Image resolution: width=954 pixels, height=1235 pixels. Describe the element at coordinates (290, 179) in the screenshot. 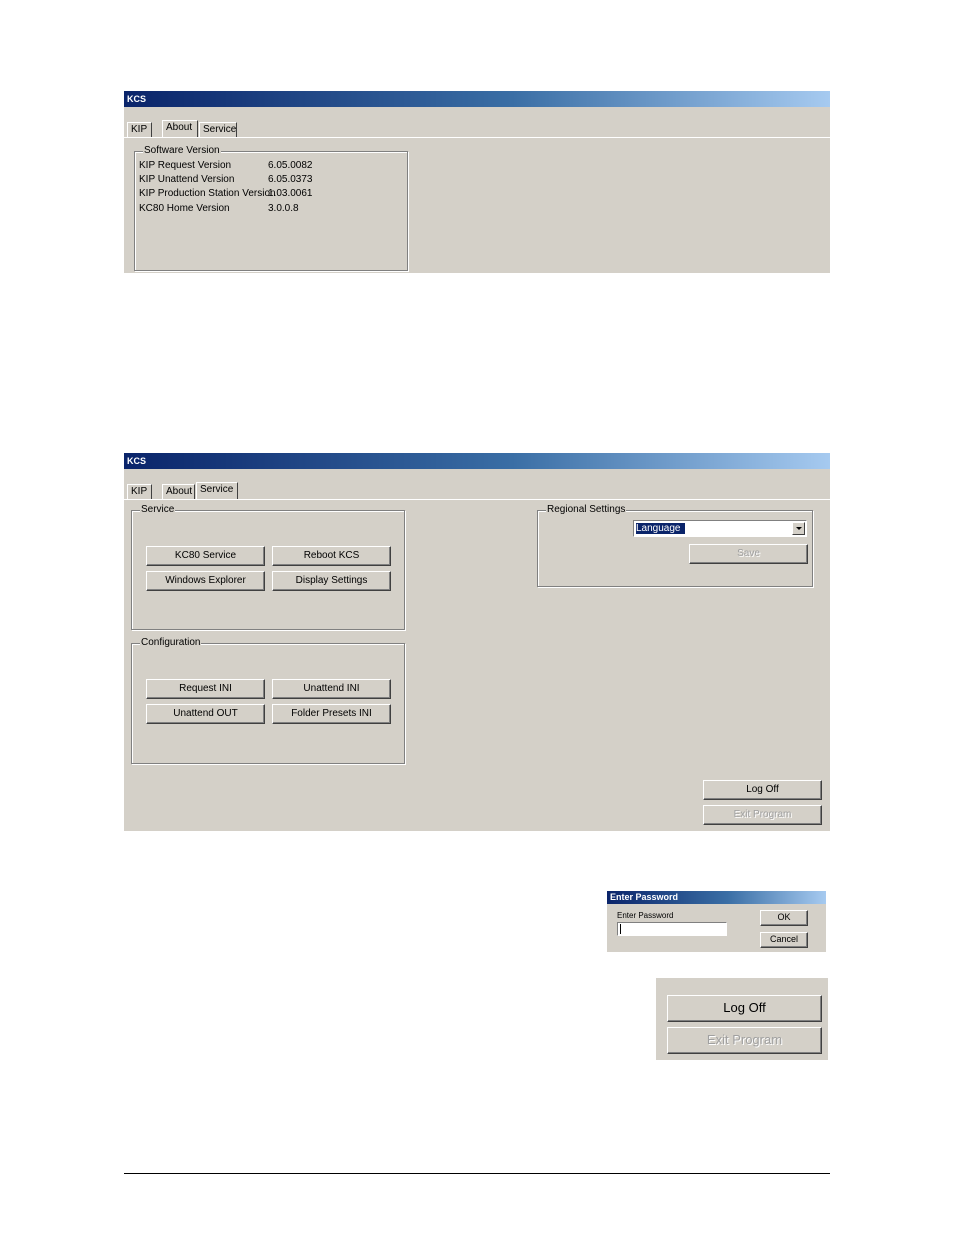

I see `kip-unattend-version-value: 6.05.0373` at that location.